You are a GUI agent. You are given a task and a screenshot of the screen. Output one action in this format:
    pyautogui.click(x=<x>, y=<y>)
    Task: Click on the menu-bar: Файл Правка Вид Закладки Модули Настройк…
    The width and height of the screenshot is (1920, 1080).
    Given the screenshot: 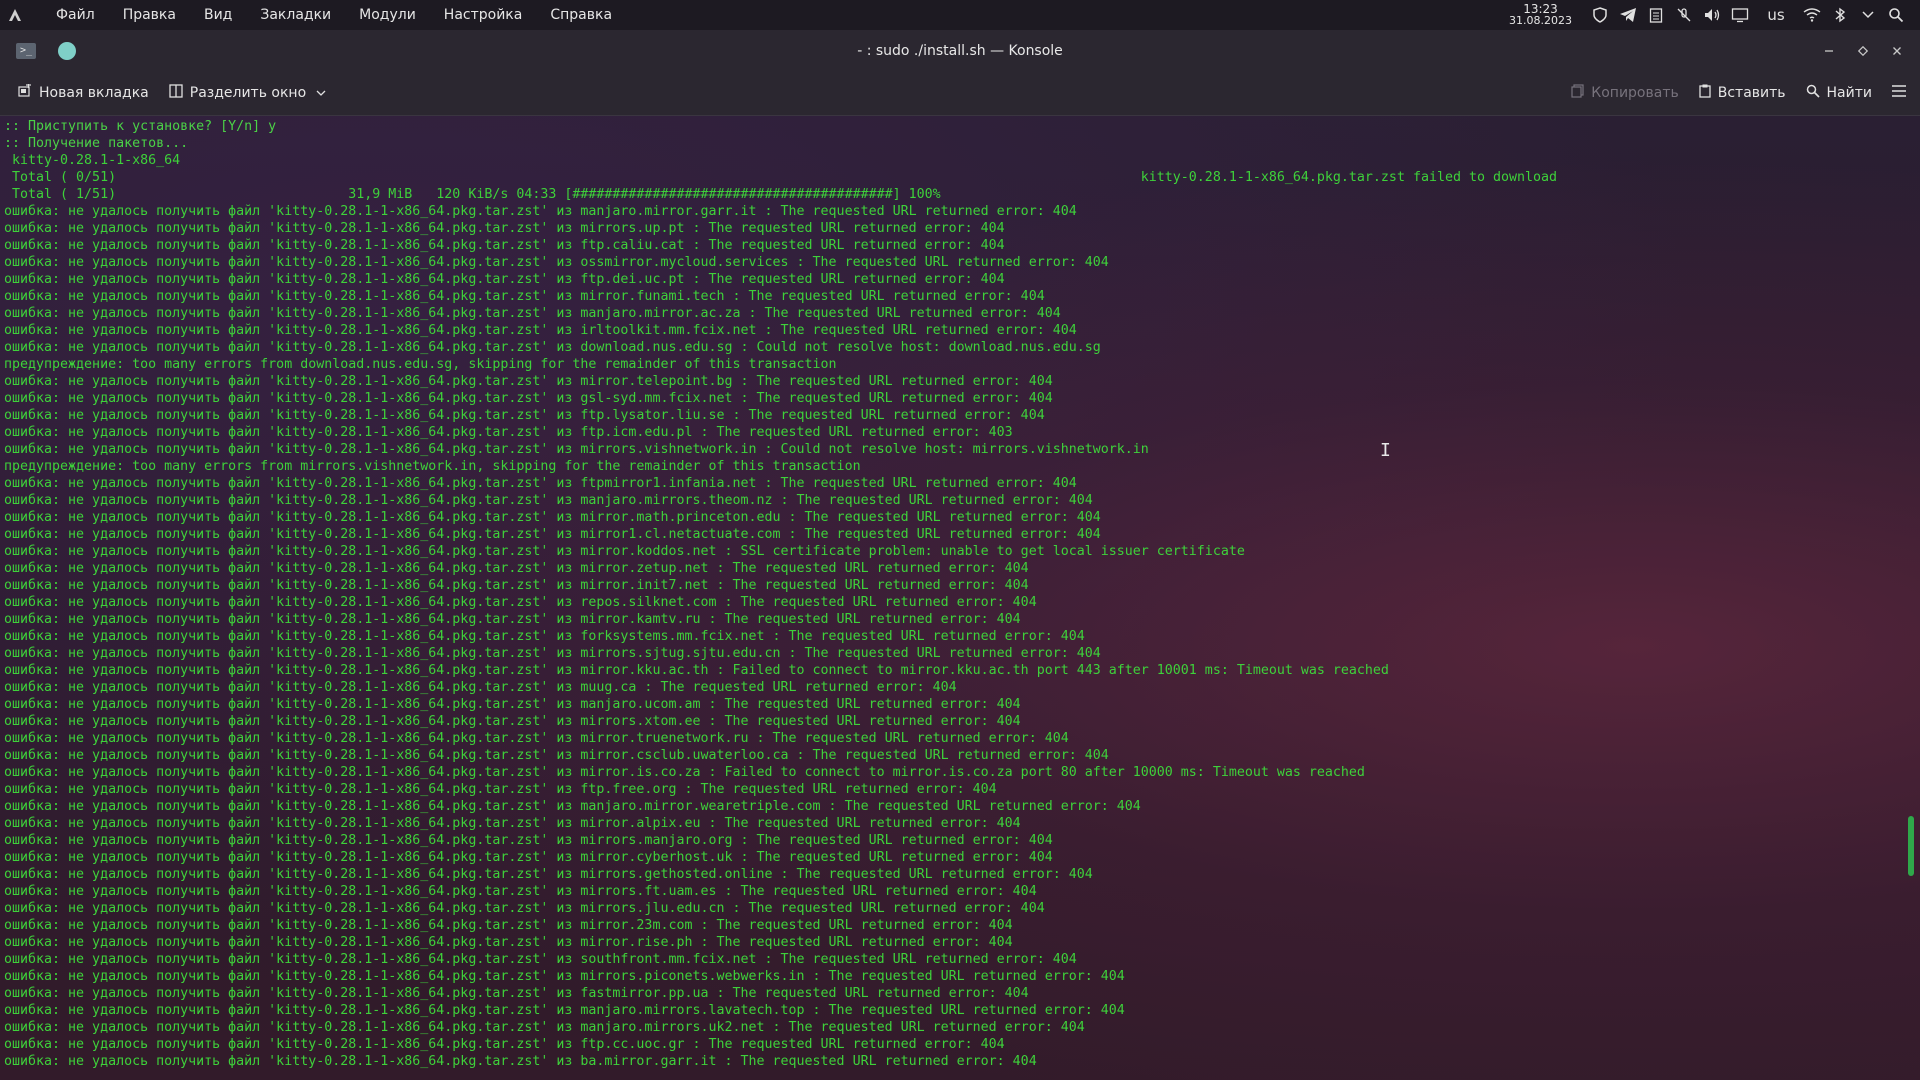 What is the action you would take?
    pyautogui.click(x=334, y=15)
    